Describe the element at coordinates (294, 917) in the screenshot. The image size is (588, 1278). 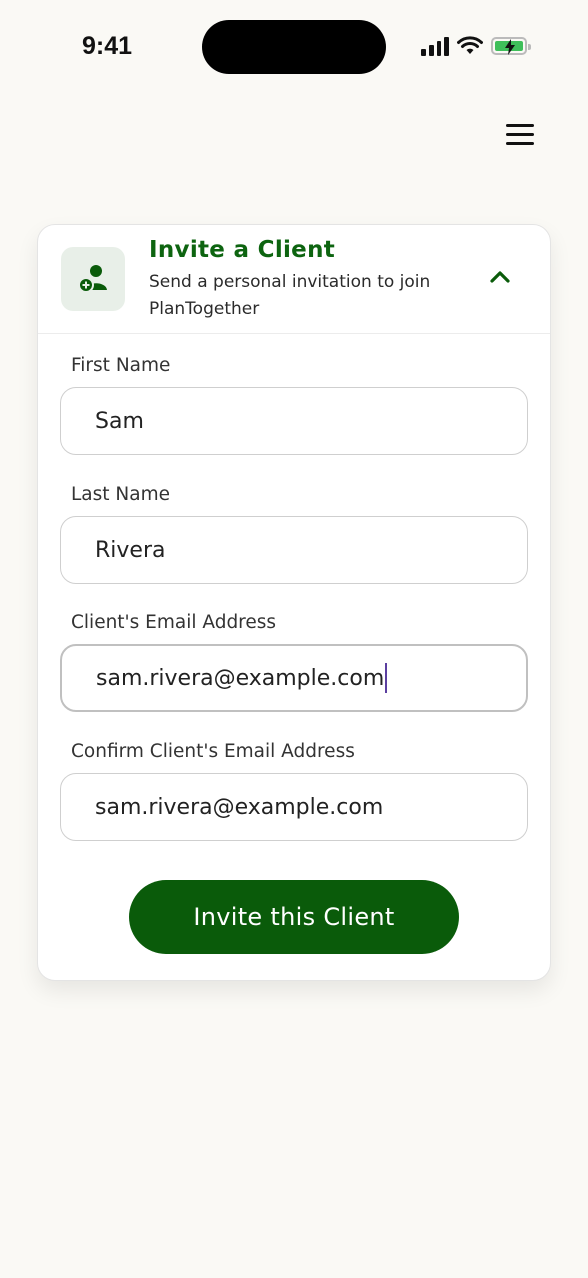
I see `invite-client-button: Invite this Client` at that location.